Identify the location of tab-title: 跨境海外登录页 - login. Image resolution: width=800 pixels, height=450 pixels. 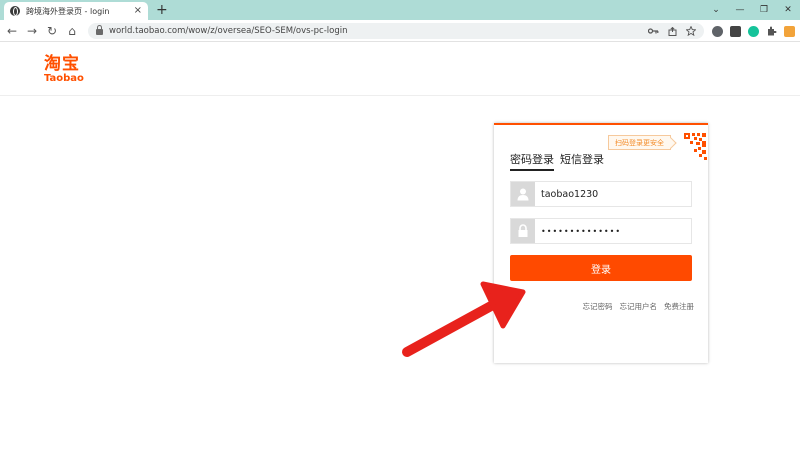
(68, 11).